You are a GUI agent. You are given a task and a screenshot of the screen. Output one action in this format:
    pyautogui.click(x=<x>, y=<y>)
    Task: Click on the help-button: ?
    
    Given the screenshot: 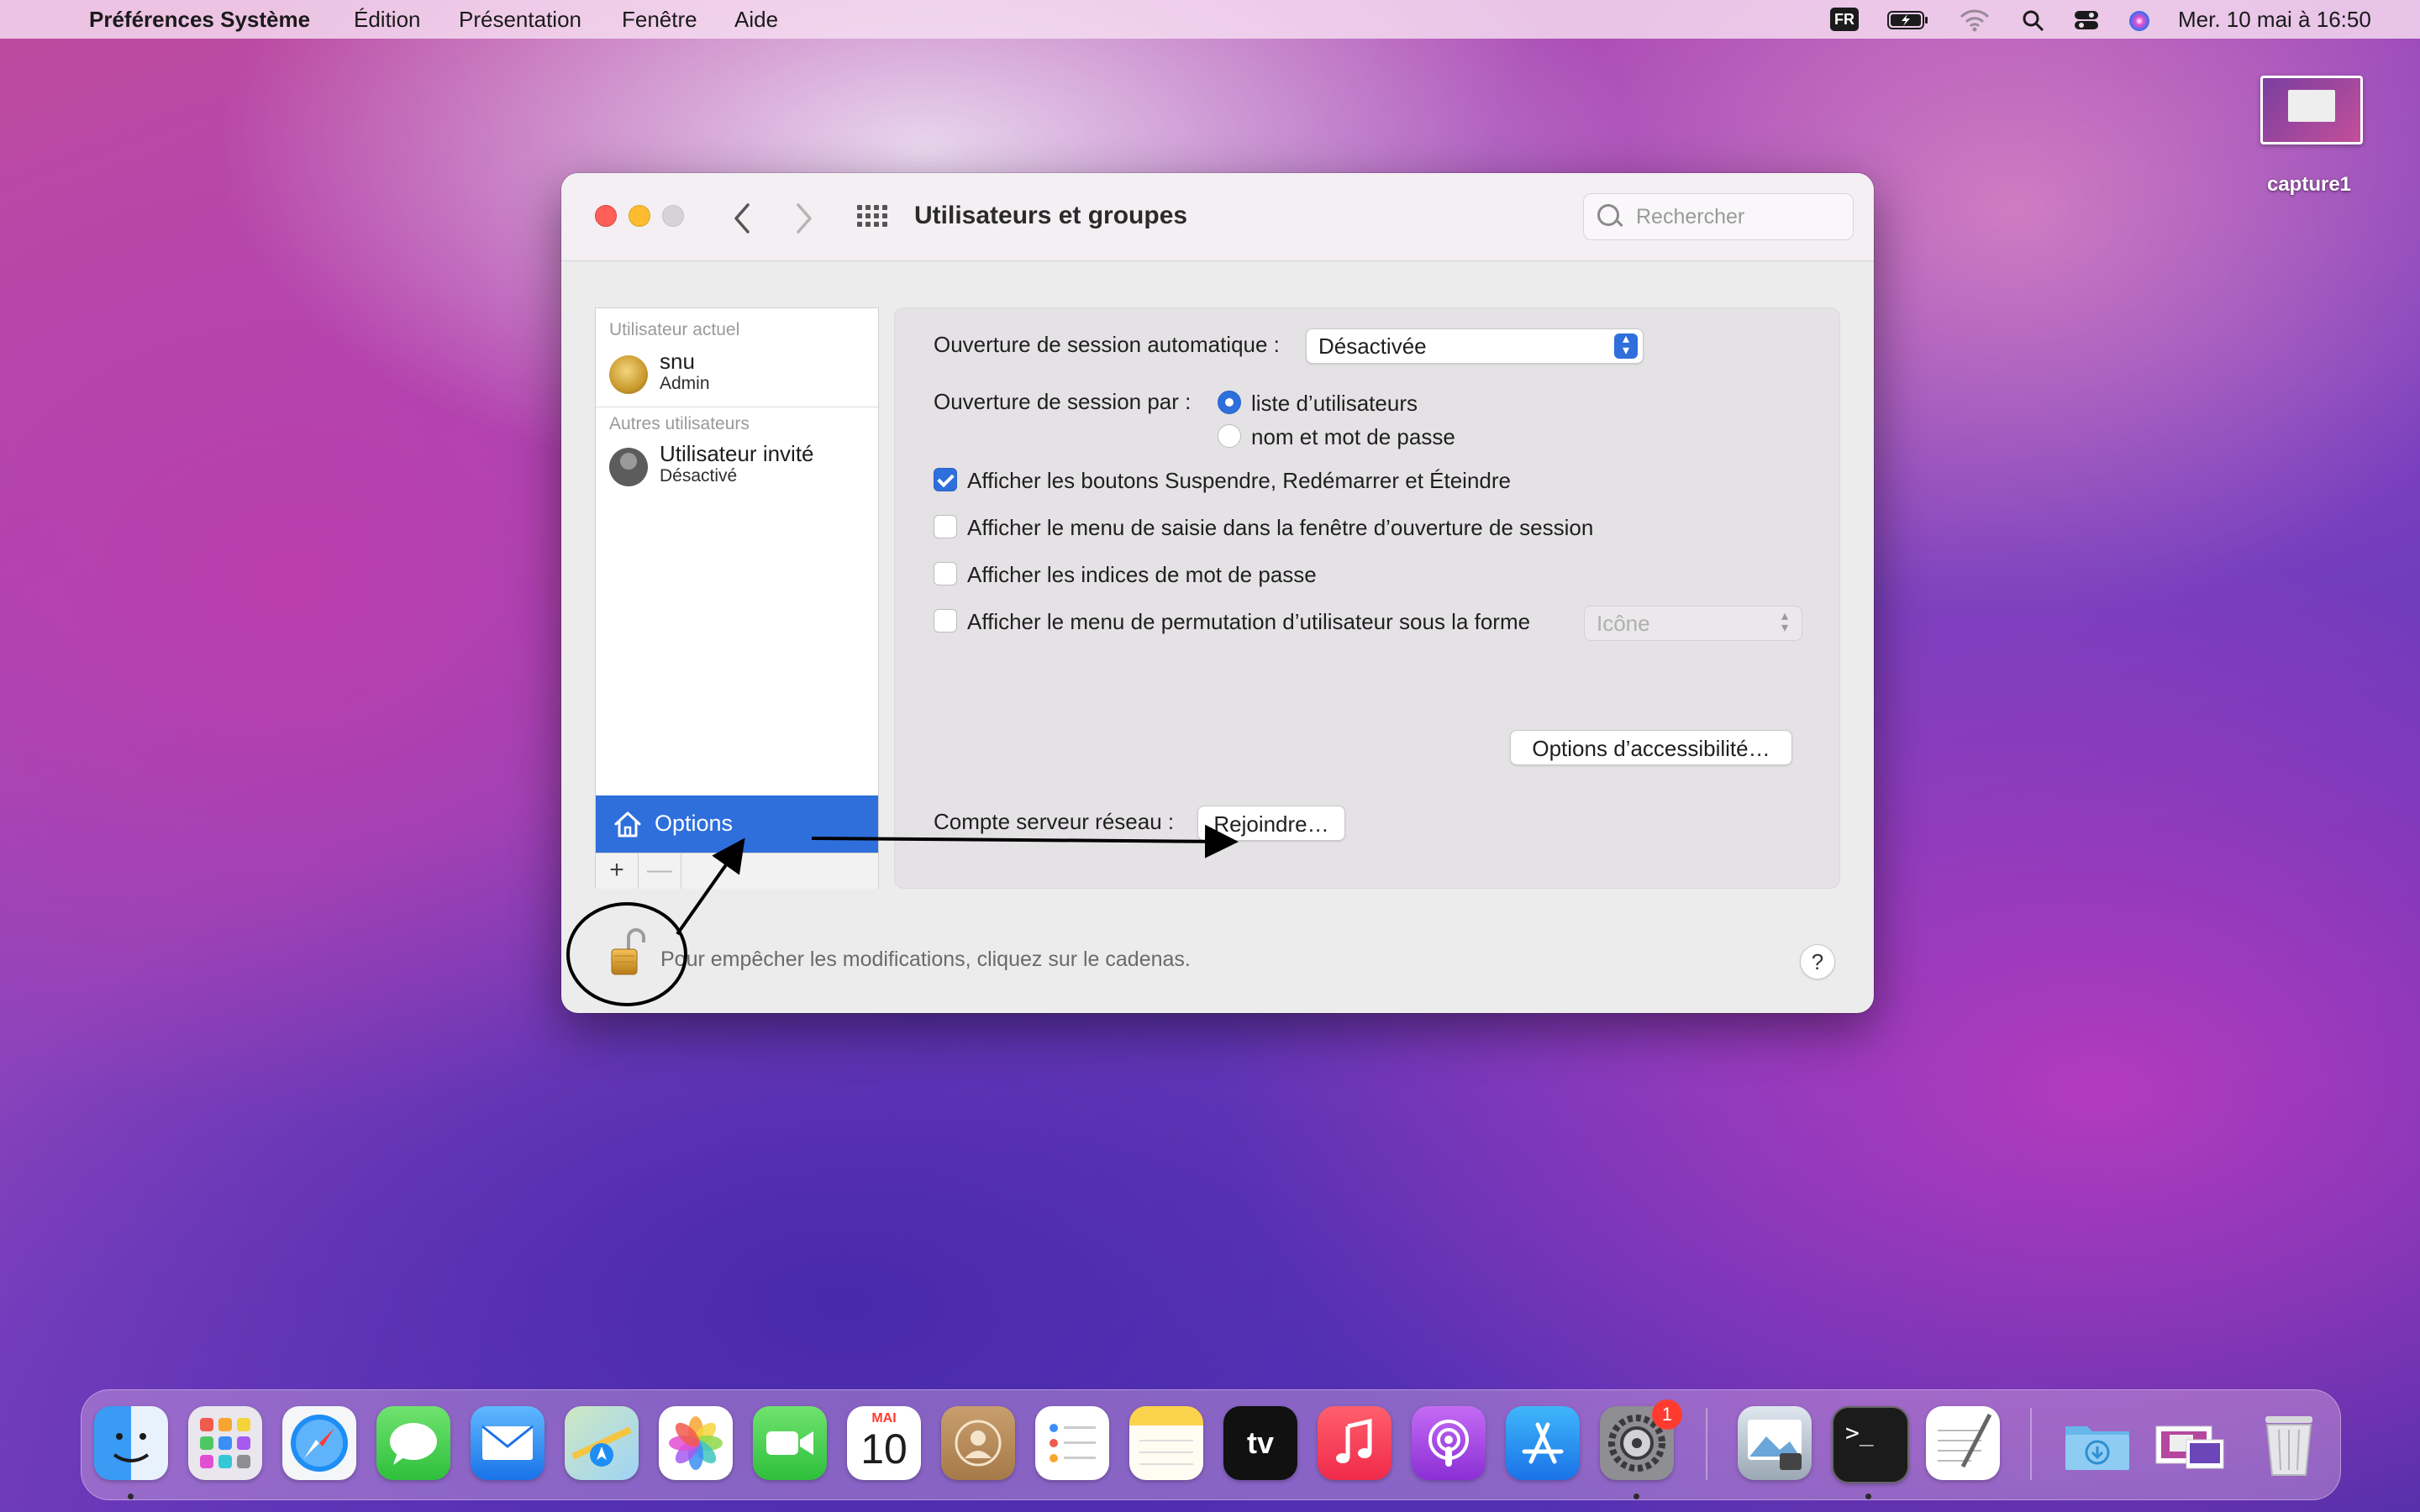 What is the action you would take?
    pyautogui.click(x=1817, y=961)
    